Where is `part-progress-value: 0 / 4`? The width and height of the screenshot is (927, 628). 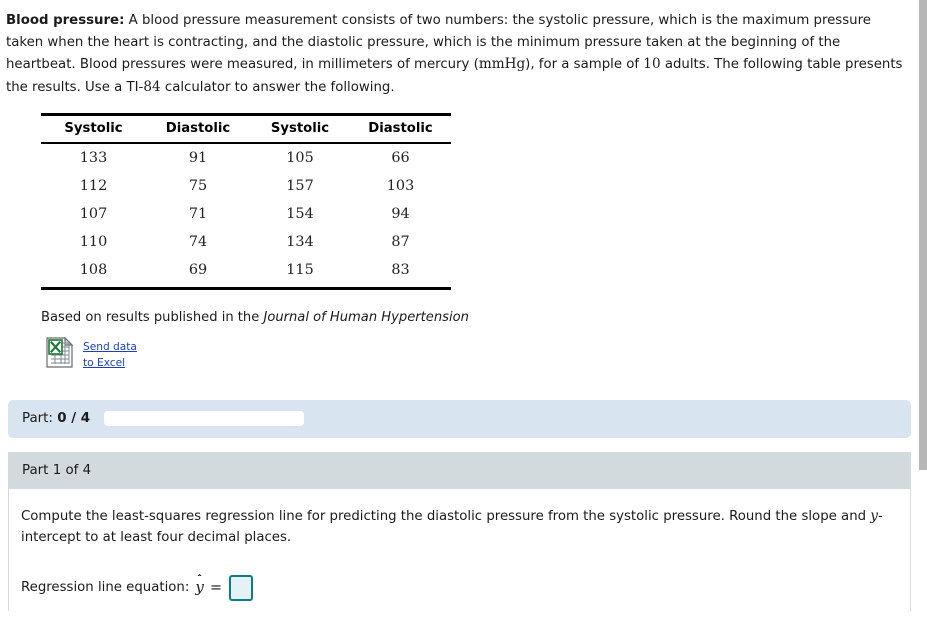 part-progress-value: 0 / 4 is located at coordinates (74, 418).